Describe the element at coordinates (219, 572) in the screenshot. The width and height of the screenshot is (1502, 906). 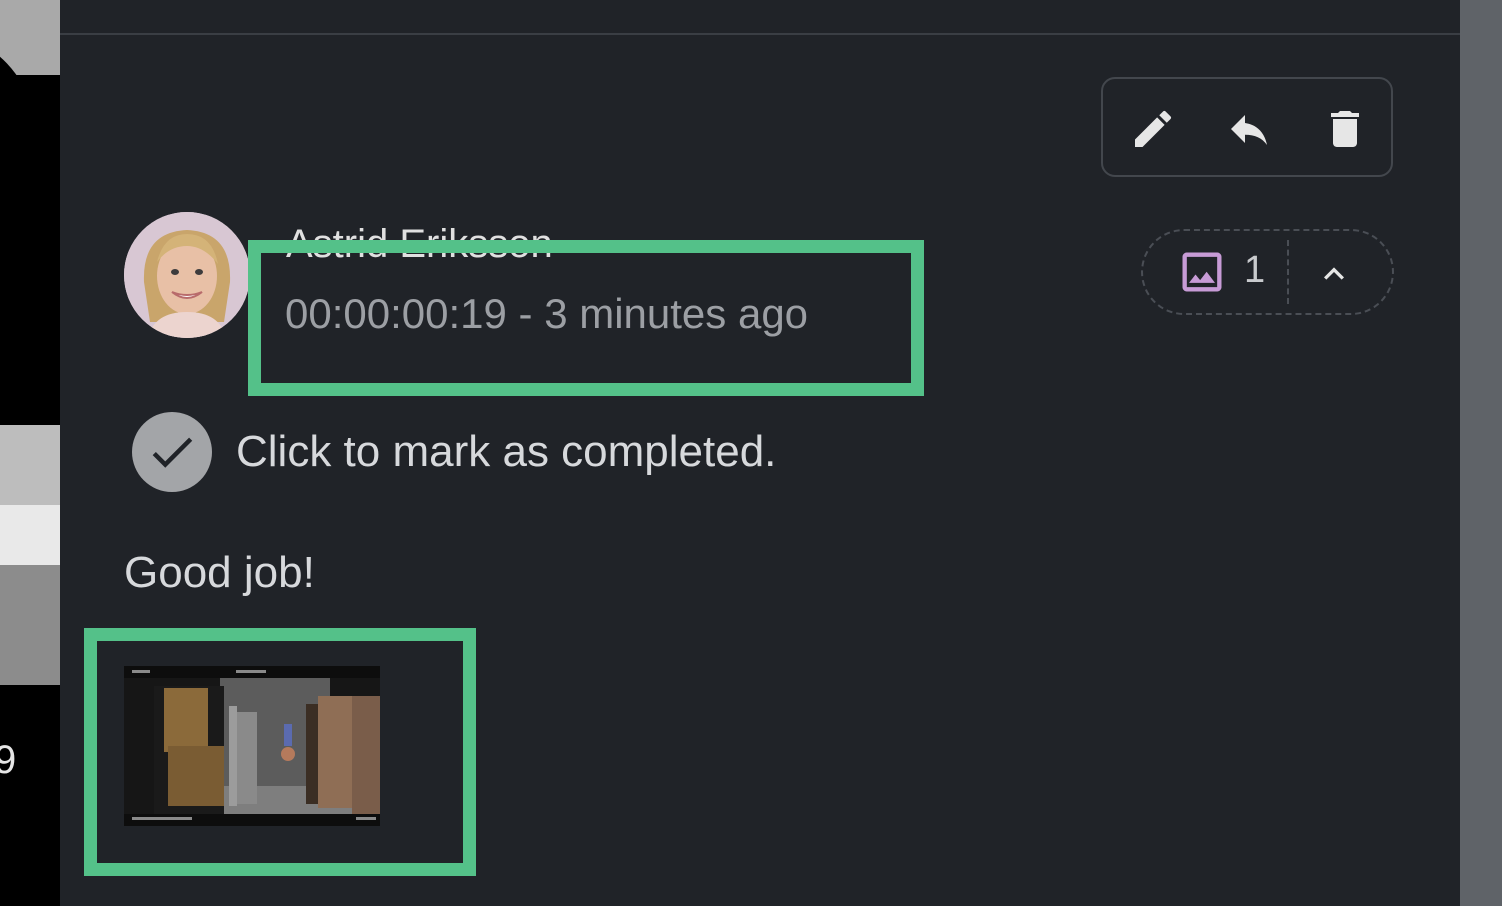
I see `comment-body: Good job!` at that location.